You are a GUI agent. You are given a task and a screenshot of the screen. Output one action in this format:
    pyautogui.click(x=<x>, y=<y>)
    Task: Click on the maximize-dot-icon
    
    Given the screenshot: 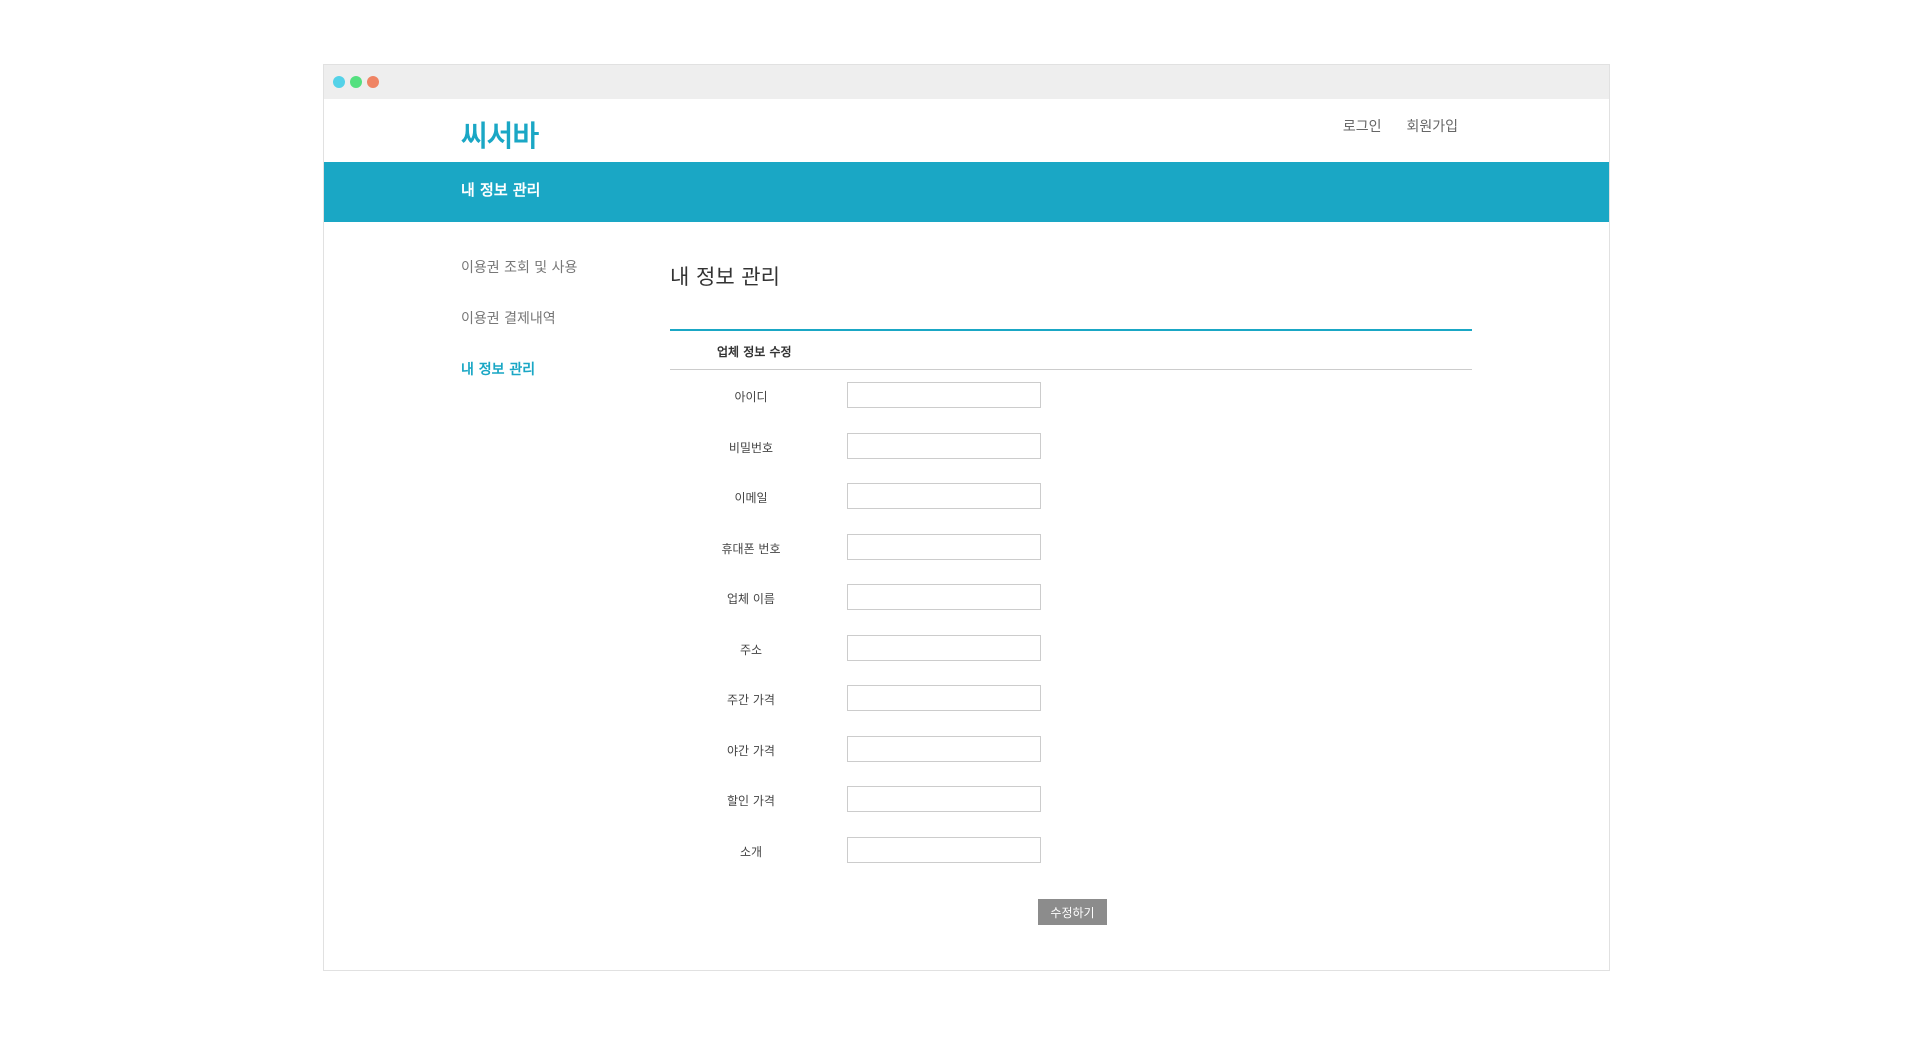 What is the action you would take?
    pyautogui.click(x=373, y=82)
    